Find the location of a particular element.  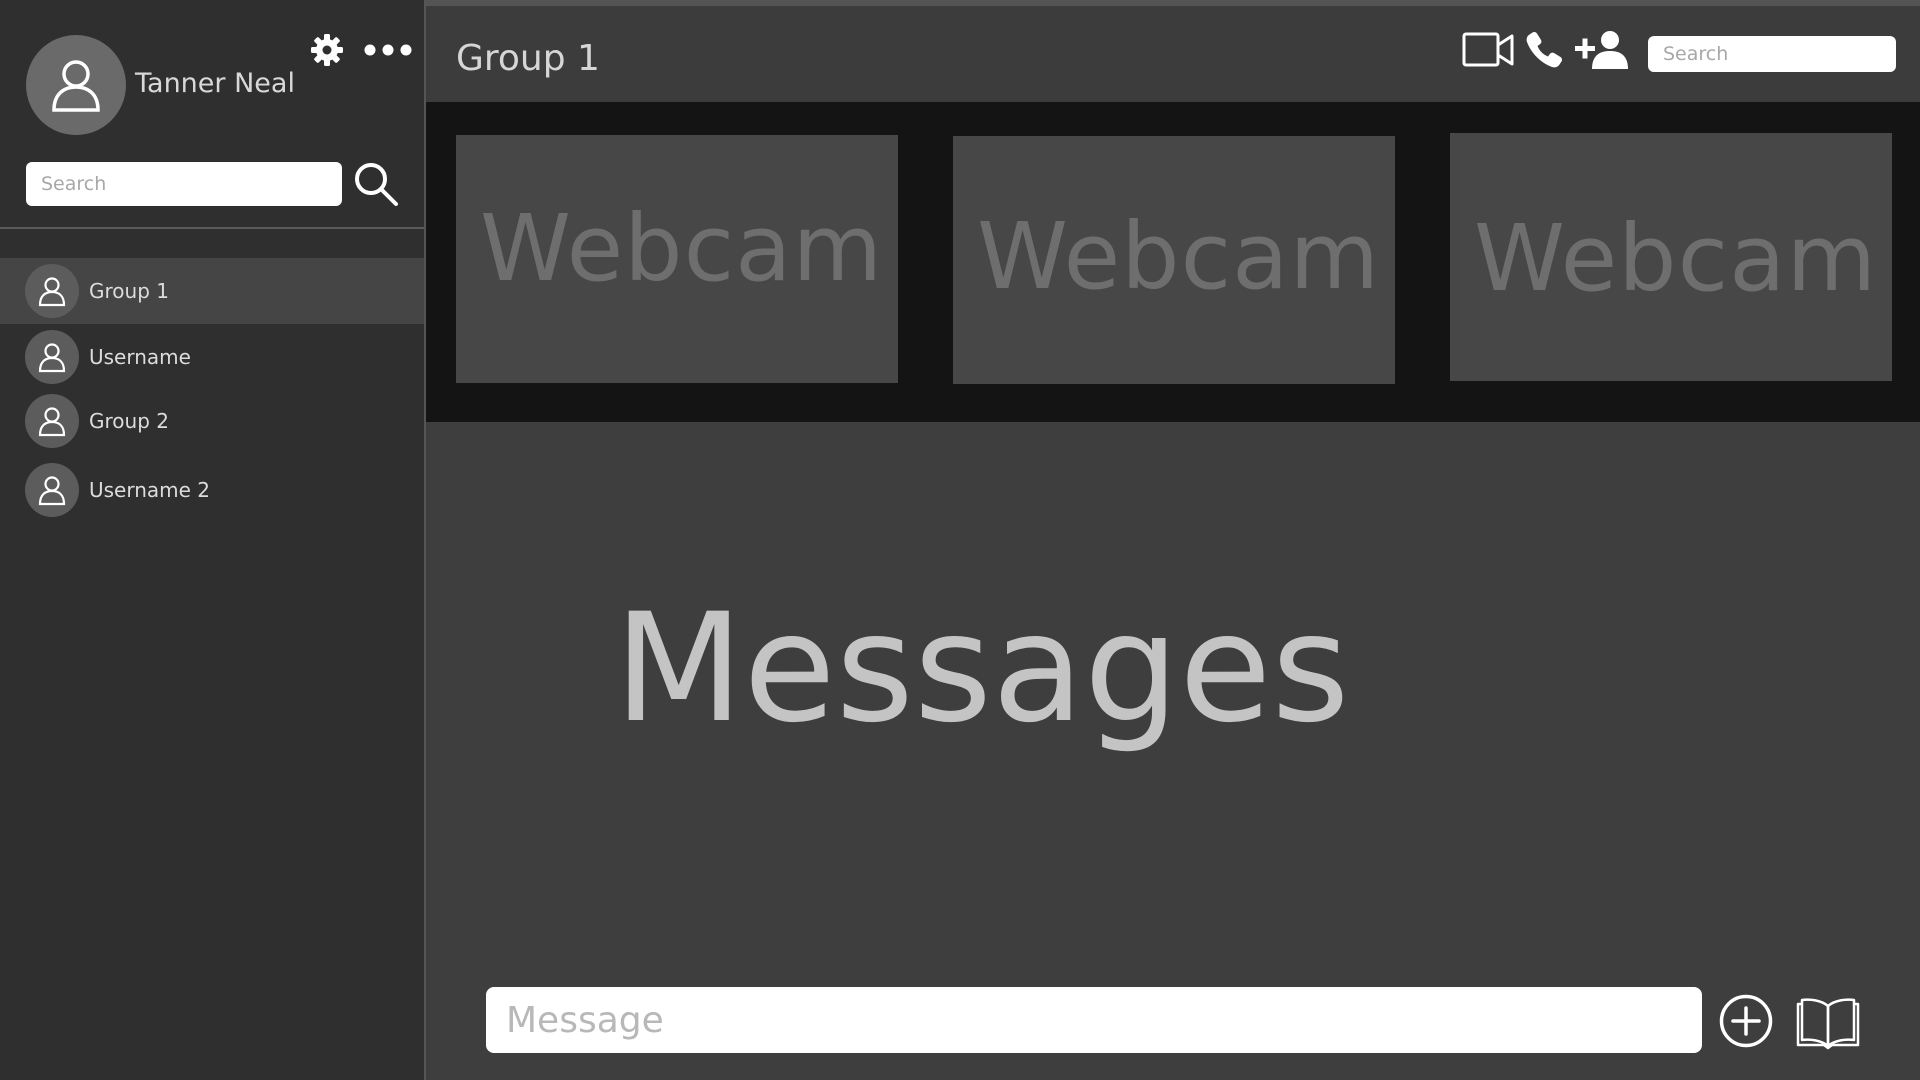

message-input is located at coordinates (1094, 1020).